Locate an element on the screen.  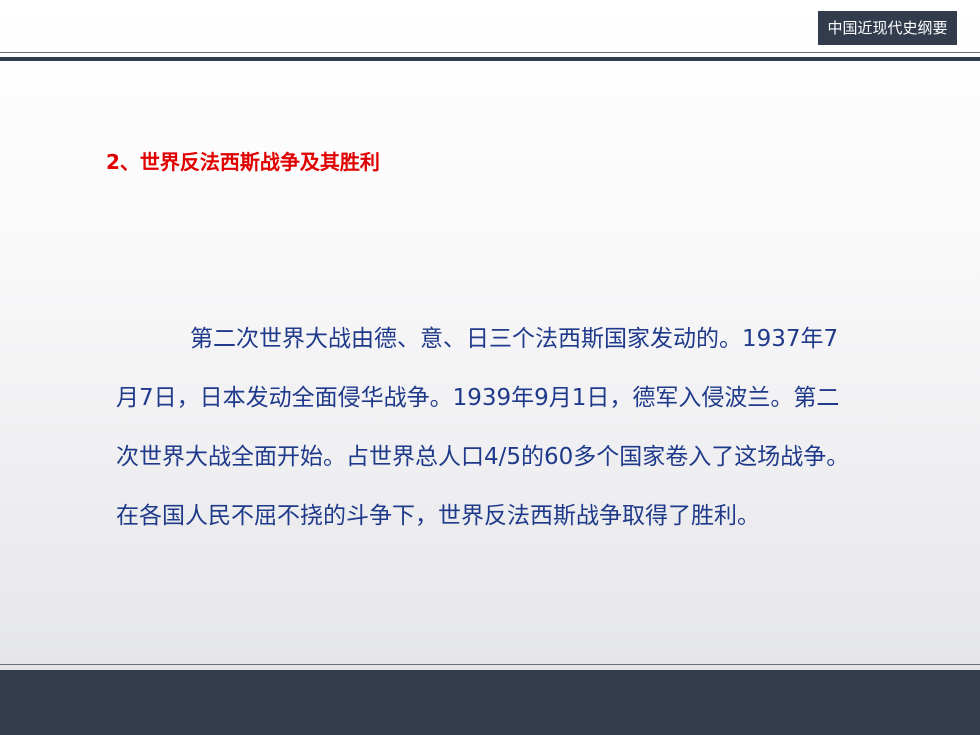
header-thick-rule is located at coordinates (490, 59).